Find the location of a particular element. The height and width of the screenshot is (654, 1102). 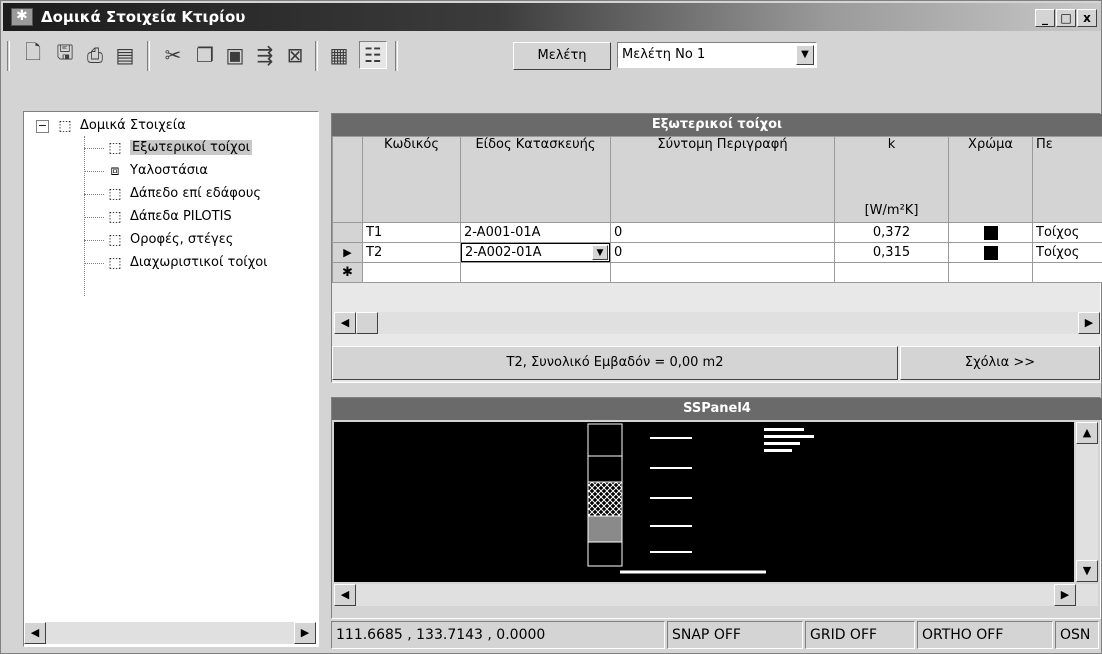

row-selector-header is located at coordinates (347, 179).